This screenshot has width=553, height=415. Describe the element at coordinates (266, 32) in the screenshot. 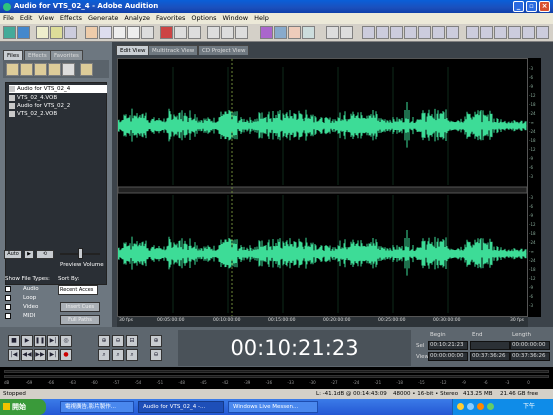

I see `spectral-icon` at that location.